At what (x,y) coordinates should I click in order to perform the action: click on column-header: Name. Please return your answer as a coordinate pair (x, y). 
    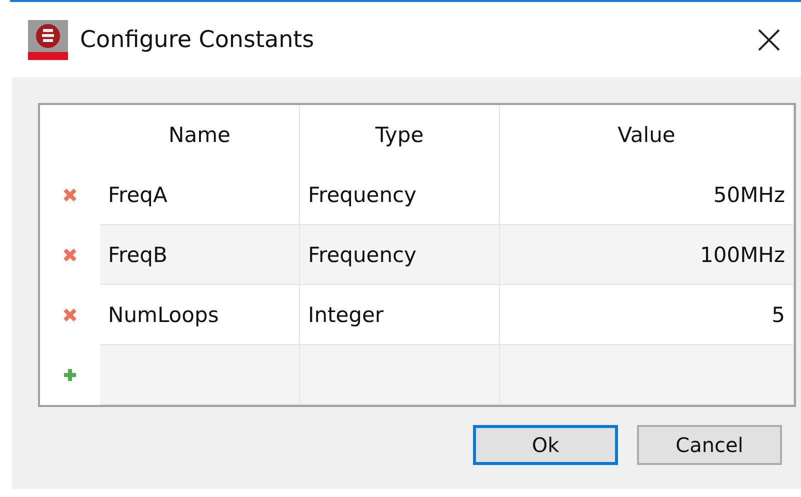
    Looking at the image, I should click on (200, 135).